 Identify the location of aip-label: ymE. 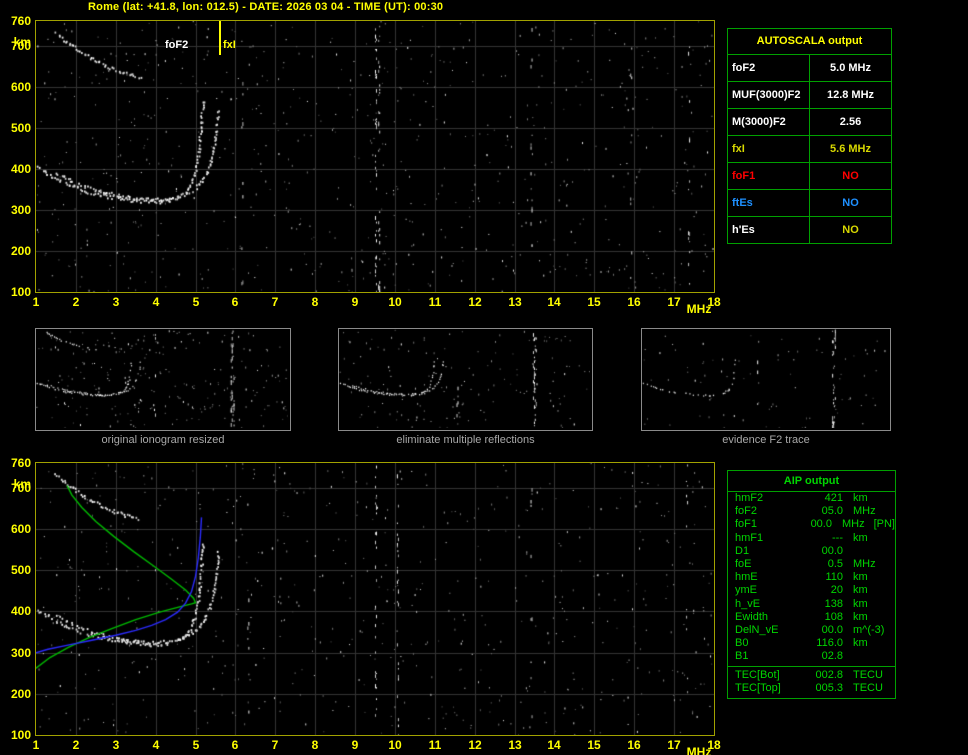
(746, 590).